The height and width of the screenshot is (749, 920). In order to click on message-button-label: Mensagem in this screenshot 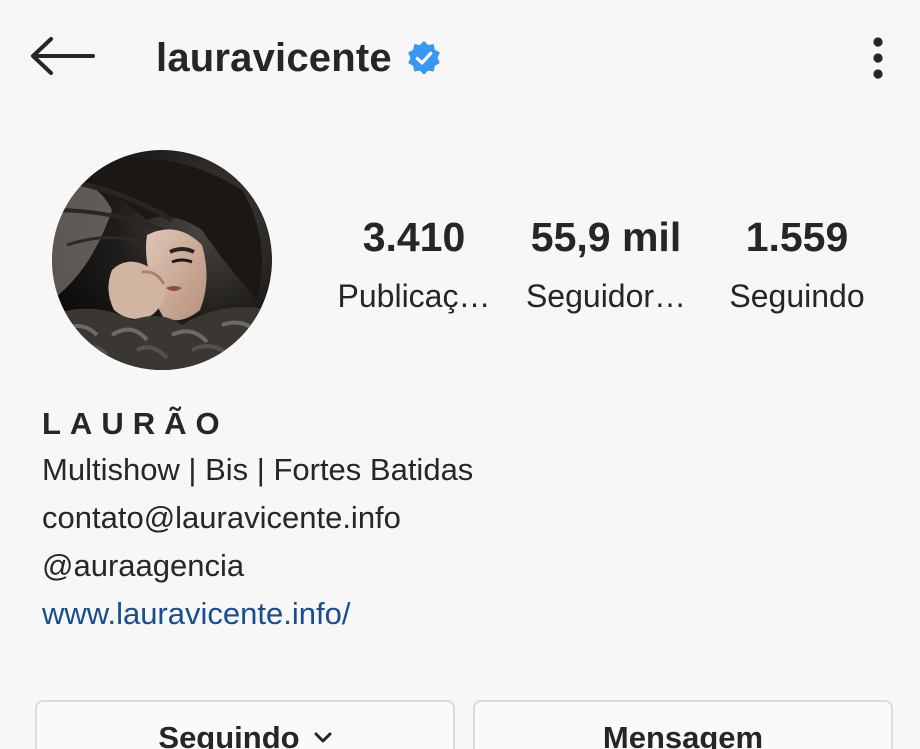, I will do `click(683, 734)`.